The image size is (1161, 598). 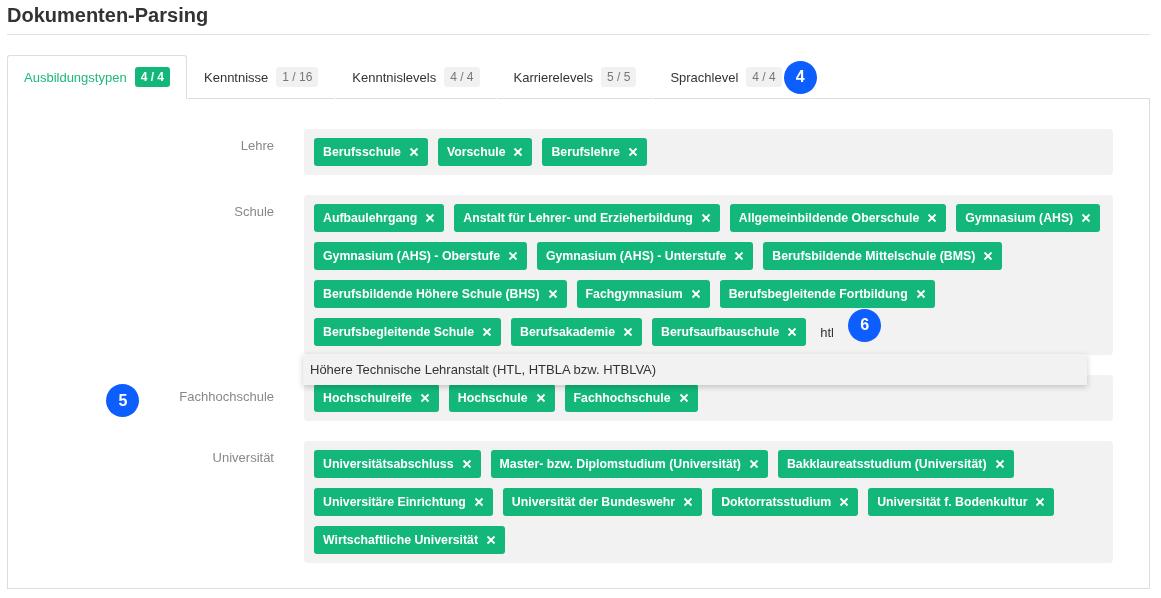 What do you see at coordinates (874, 256) in the screenshot?
I see `tag-label: Berufsbildende Mittelschule (BMS)` at bounding box center [874, 256].